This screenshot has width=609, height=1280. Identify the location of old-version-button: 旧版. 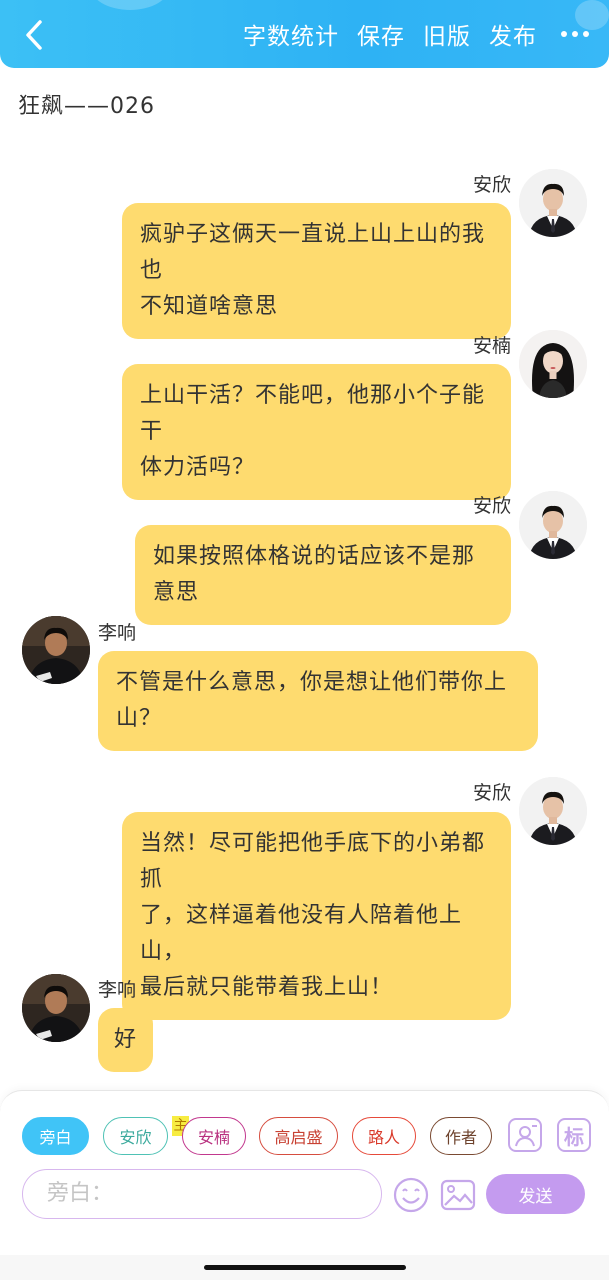
(447, 34).